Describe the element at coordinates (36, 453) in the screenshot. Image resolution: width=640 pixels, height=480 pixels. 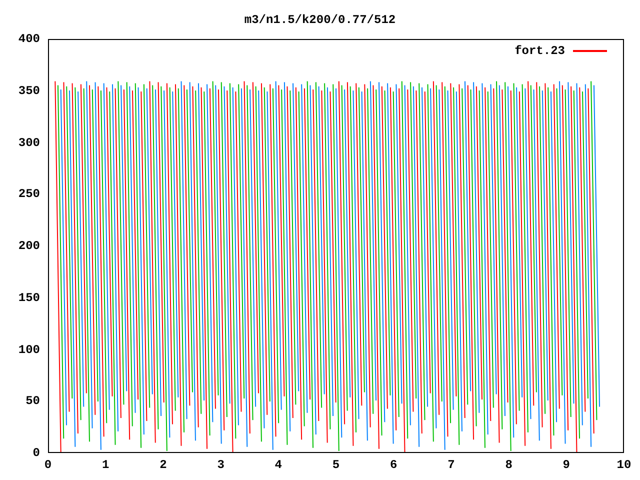
I see `y-tick-label: 0` at that location.